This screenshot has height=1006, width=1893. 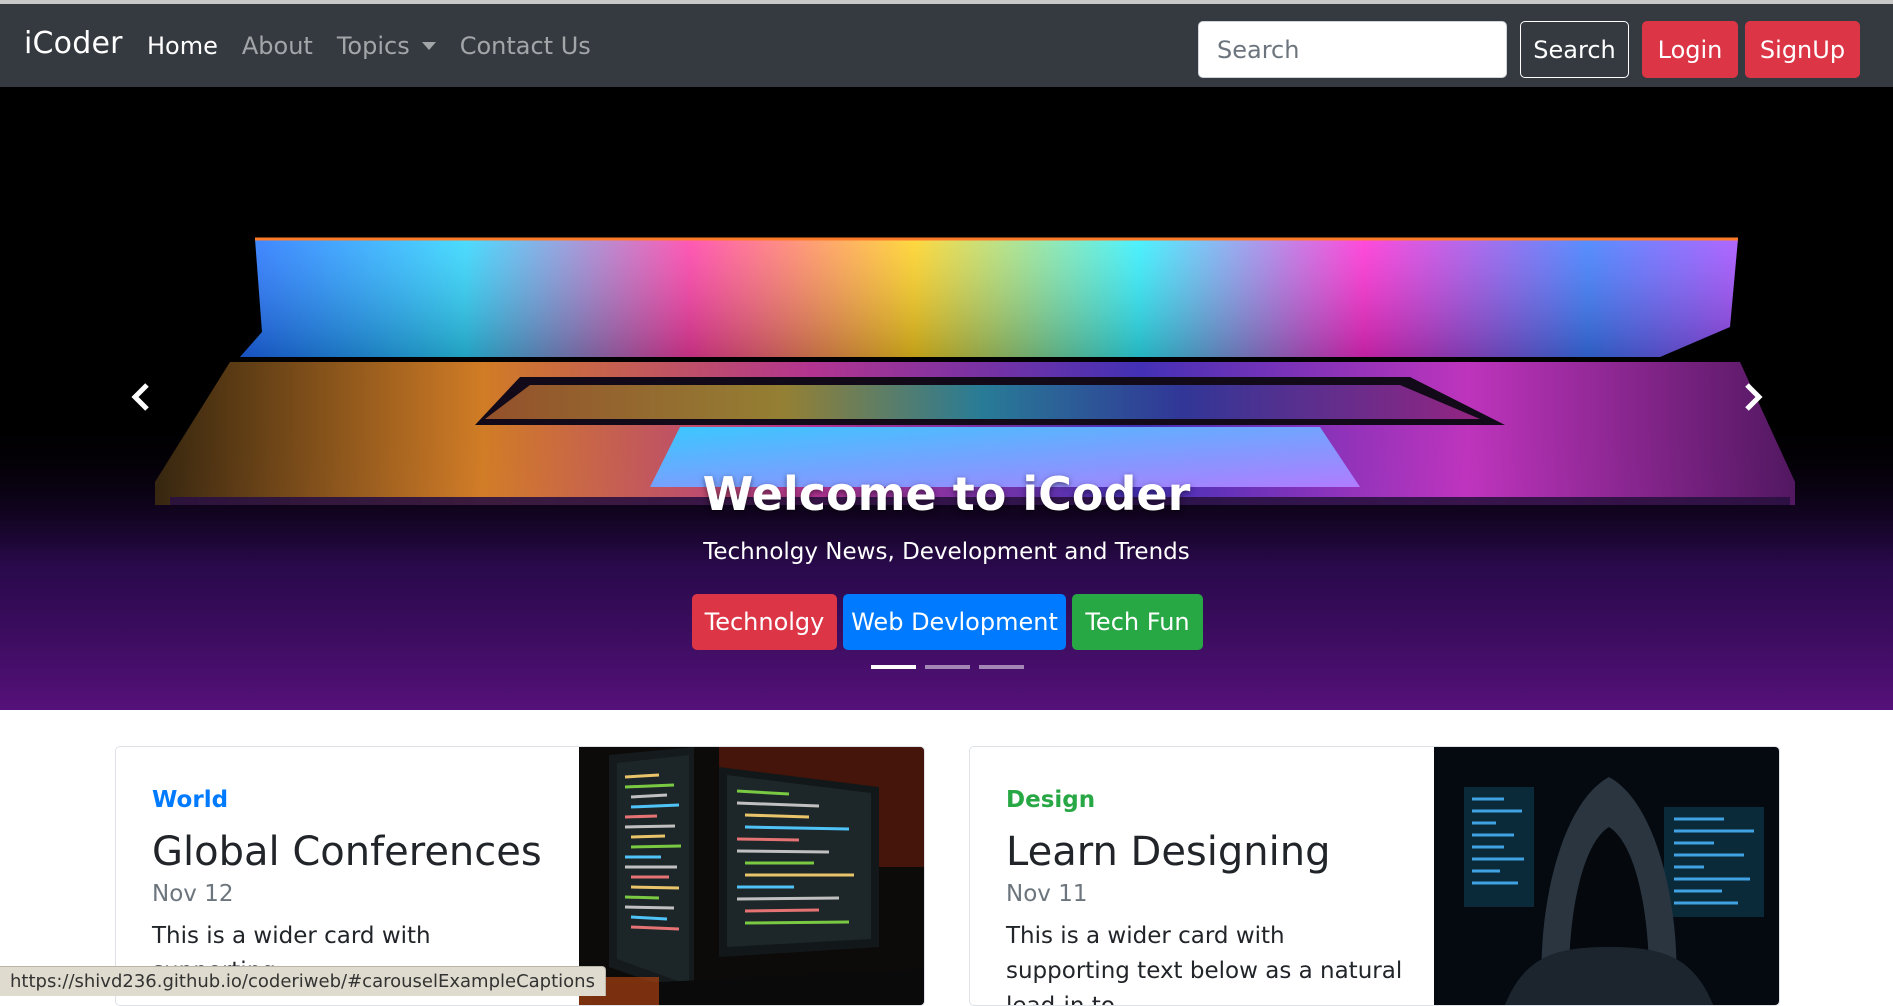 I want to click on carousel-indicators, so click(x=947, y=667).